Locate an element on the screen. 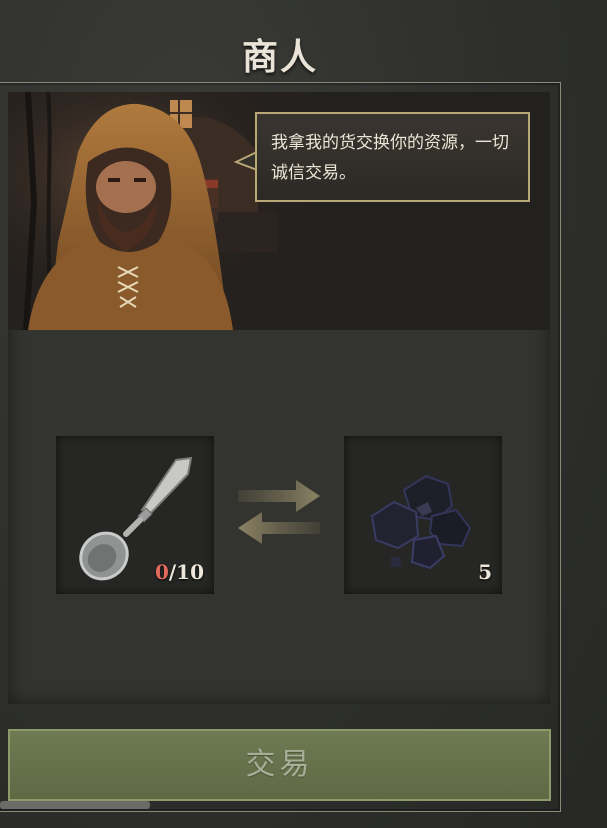  merchant-speech-bubble: 我拿我的货交换你的资源，一切诚信交易。 is located at coordinates (392, 157).